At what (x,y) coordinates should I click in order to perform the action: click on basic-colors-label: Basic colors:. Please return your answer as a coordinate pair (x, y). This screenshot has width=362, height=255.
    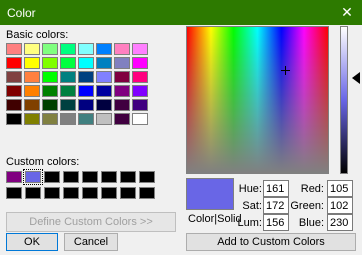
    Looking at the image, I should click on (37, 35).